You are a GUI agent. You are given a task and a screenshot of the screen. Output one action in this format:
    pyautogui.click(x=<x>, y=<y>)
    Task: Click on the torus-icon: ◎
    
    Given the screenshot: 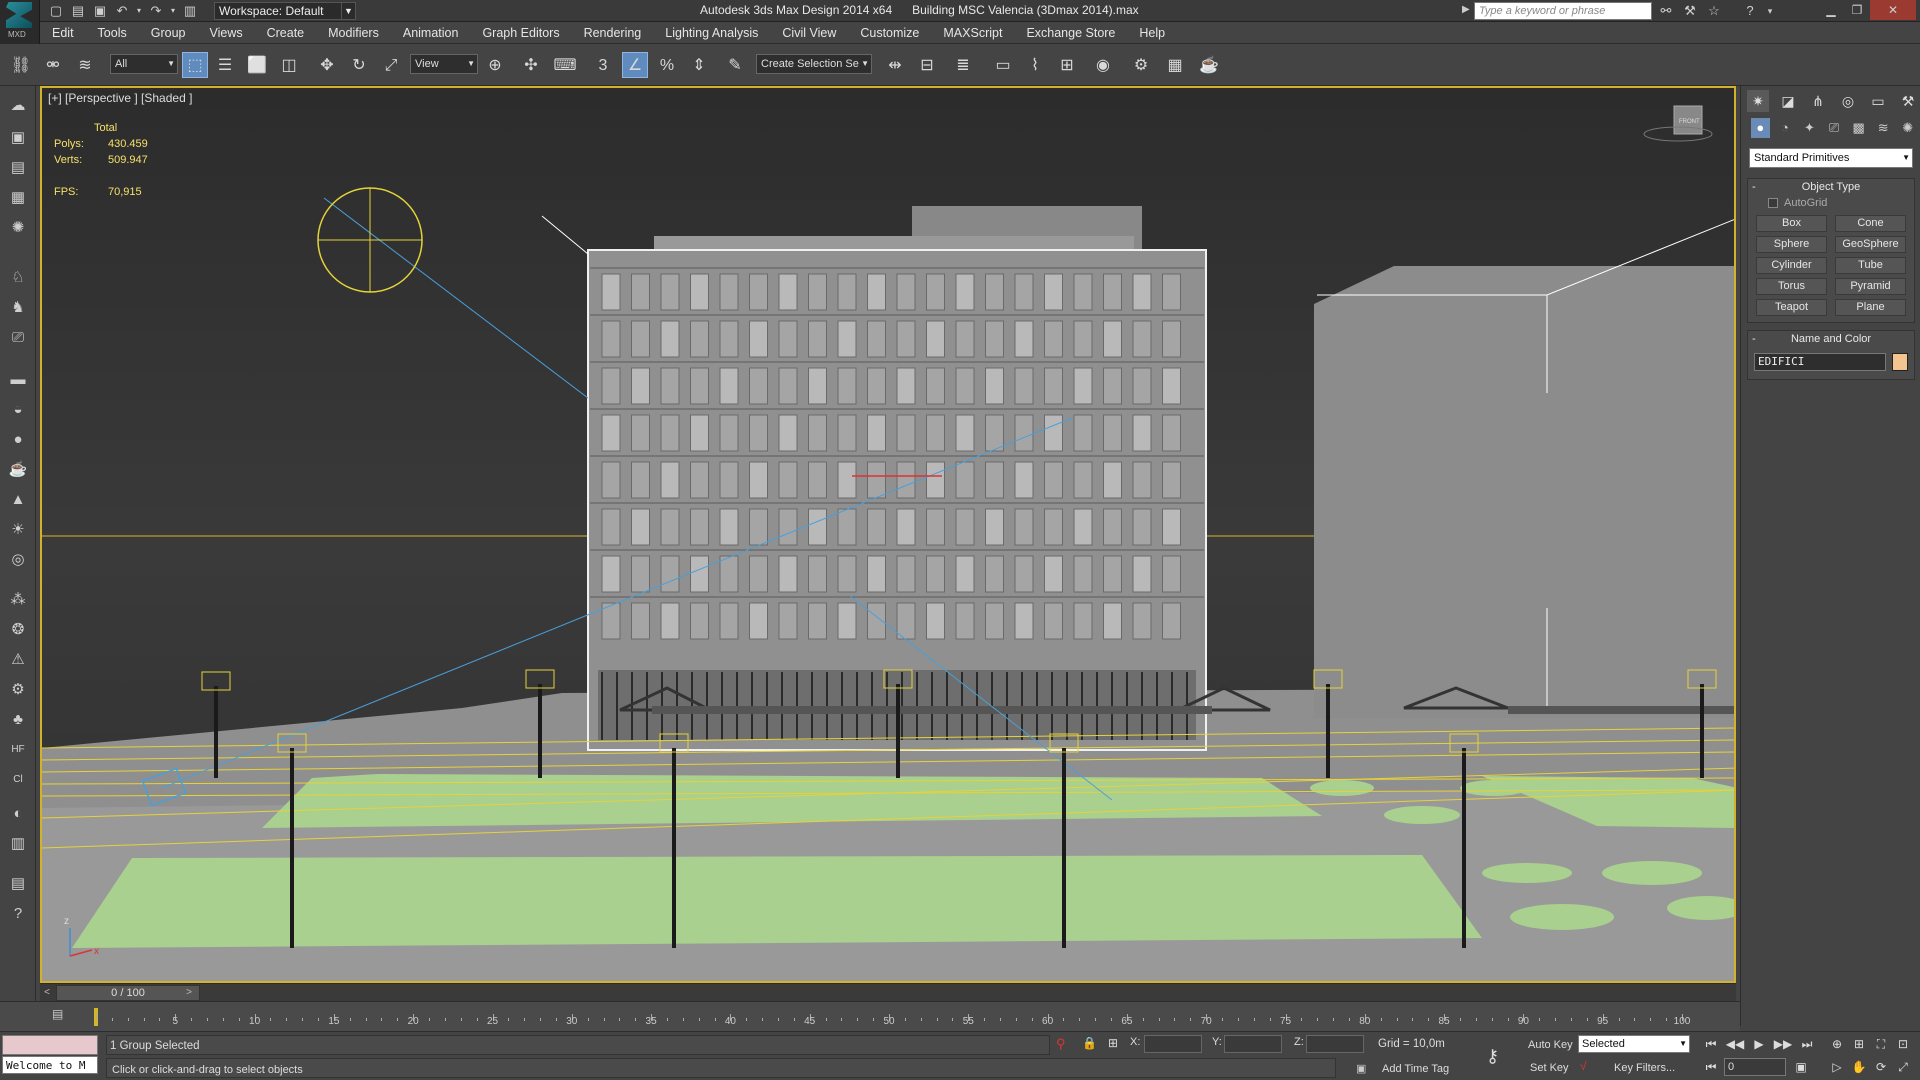 What is the action you would take?
    pyautogui.click(x=18, y=560)
    